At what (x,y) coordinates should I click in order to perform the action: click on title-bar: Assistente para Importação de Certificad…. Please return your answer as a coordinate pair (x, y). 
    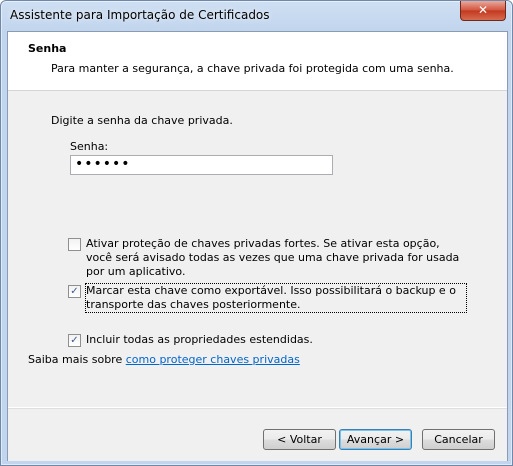
    Looking at the image, I should click on (256, 16).